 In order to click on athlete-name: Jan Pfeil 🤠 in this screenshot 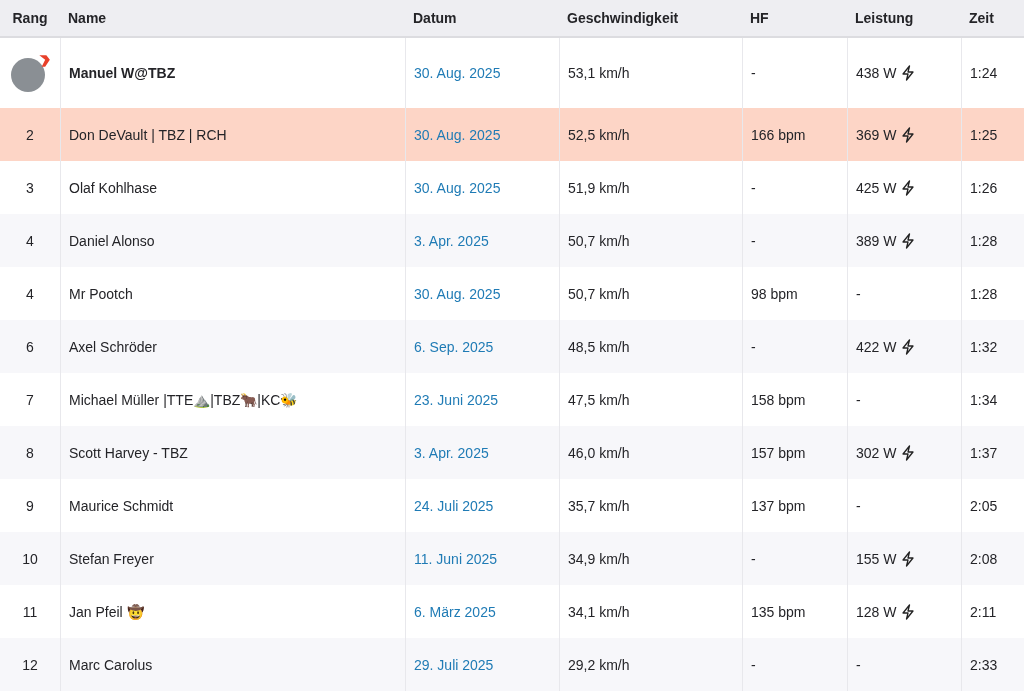, I will do `click(106, 611)`.